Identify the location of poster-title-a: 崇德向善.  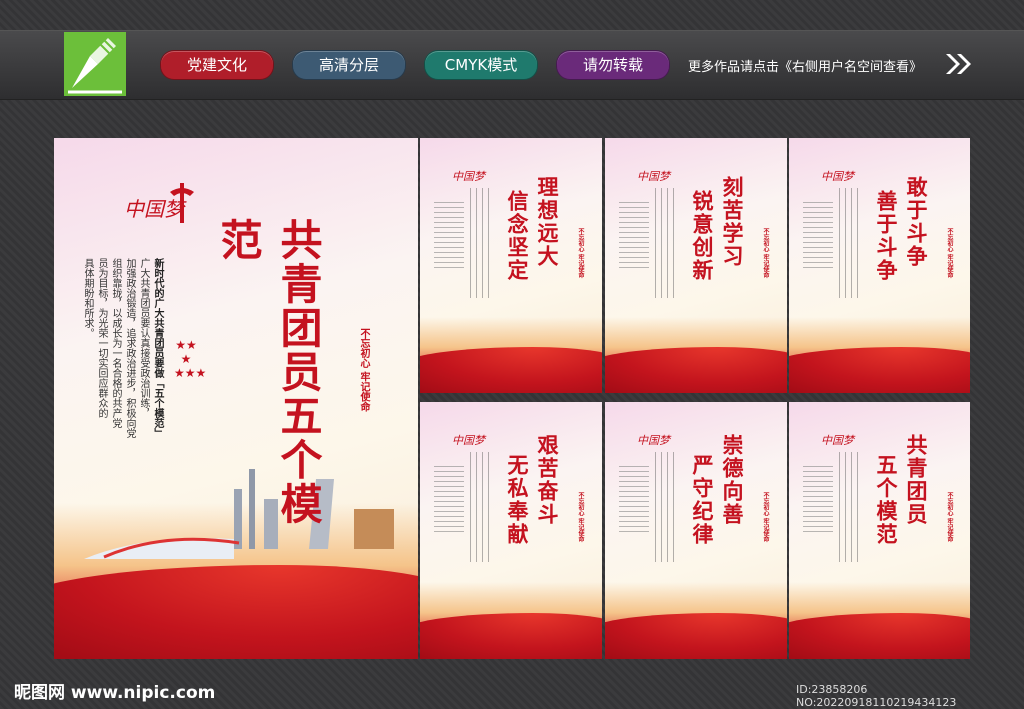
(732, 480).